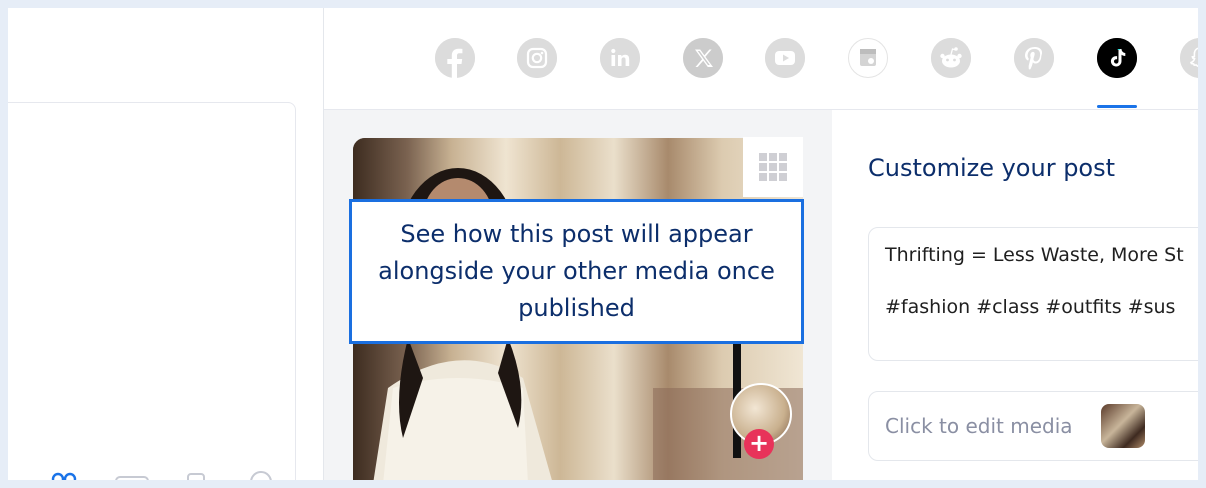  What do you see at coordinates (537, 58) in the screenshot?
I see `instagram-icon` at bounding box center [537, 58].